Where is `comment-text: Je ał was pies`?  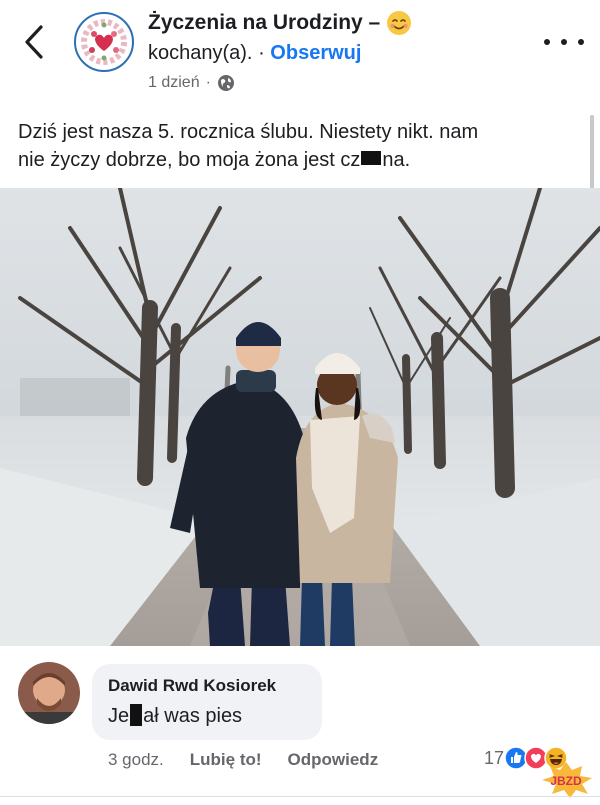
comment-text: Je ał was pies is located at coordinates (175, 716).